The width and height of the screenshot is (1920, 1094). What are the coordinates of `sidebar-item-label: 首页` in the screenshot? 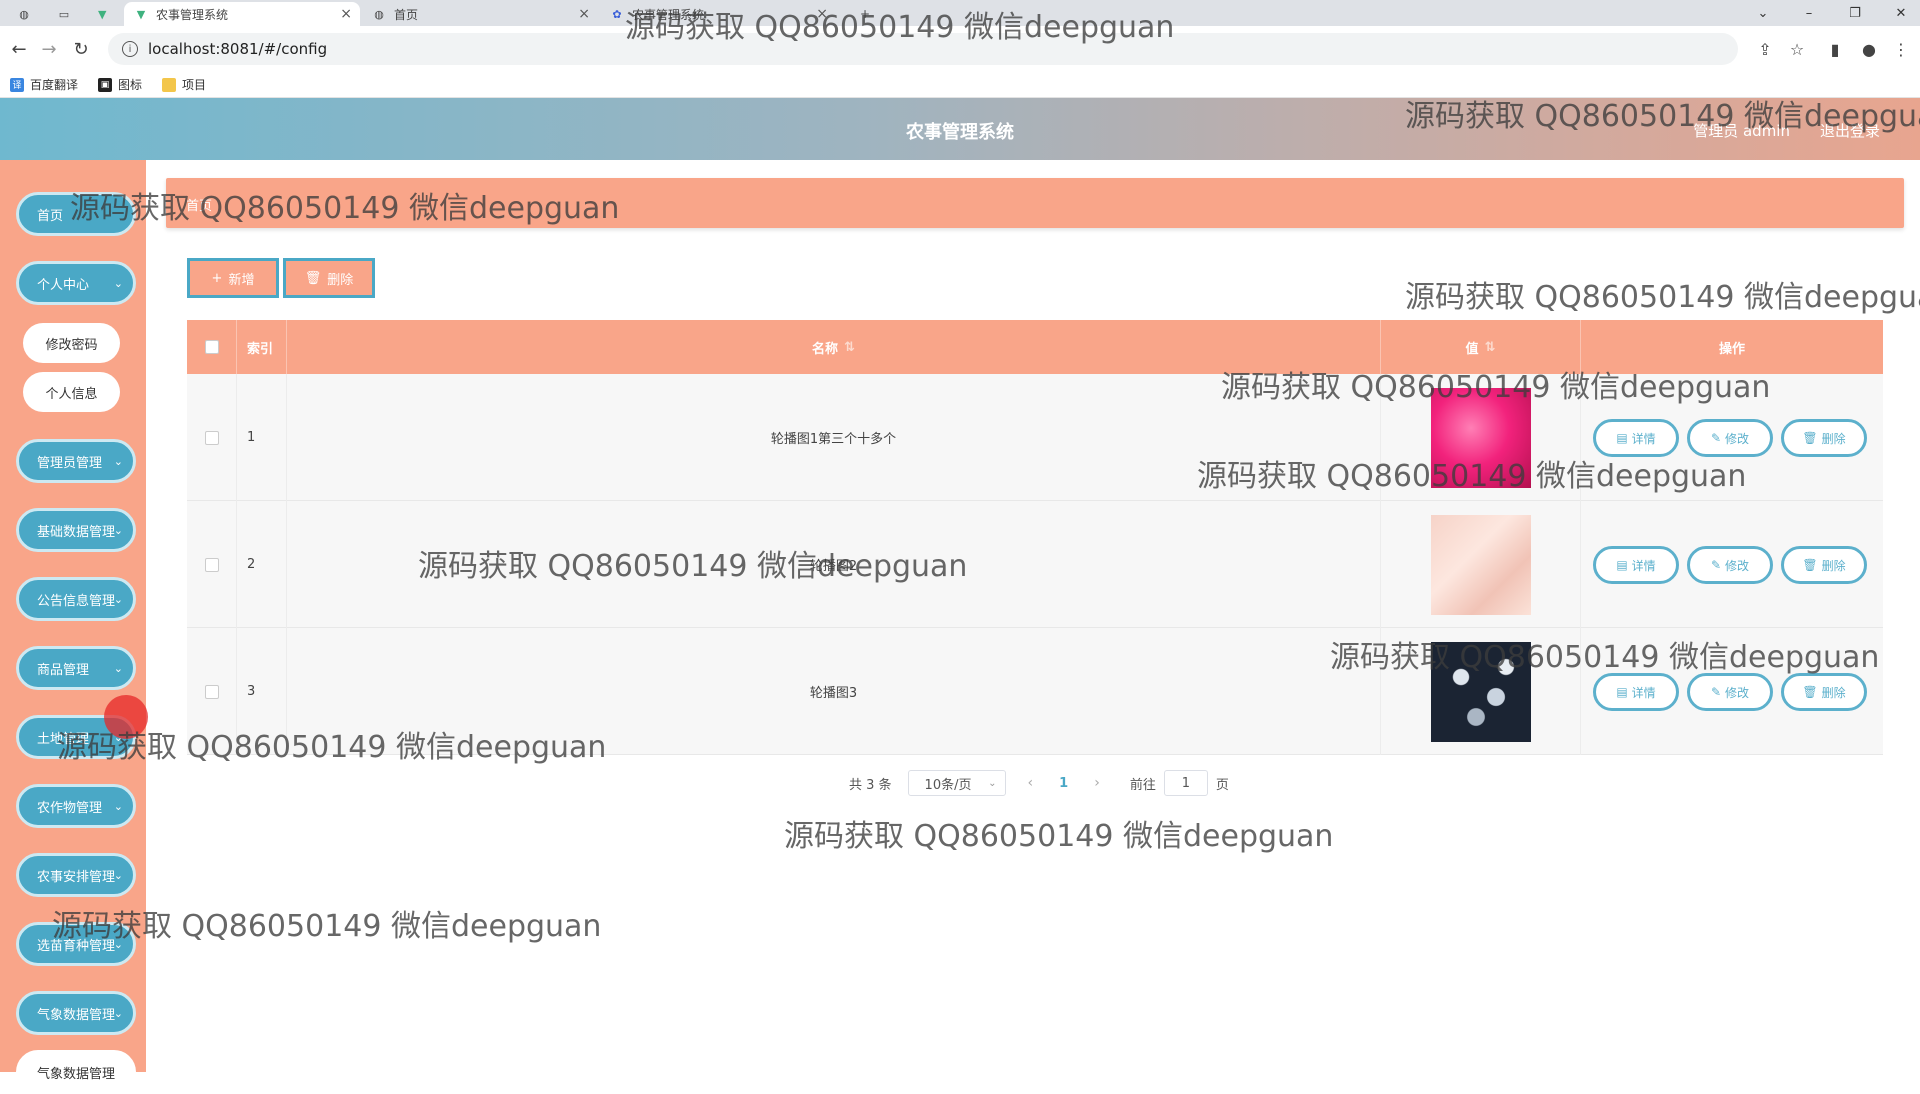 It's located at (50, 216).